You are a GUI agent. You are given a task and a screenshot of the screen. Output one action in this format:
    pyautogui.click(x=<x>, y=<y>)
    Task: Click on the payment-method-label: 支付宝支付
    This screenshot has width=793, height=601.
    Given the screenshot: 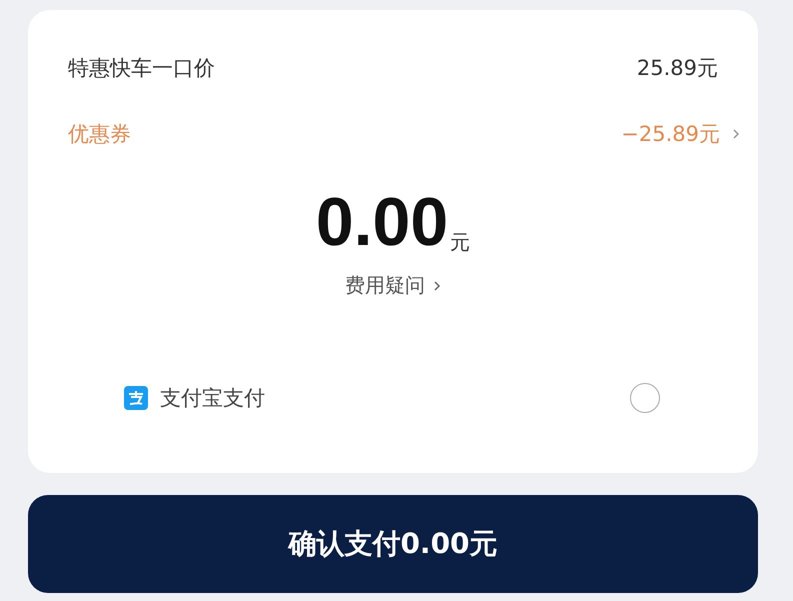 What is the action you would take?
    pyautogui.click(x=389, y=398)
    